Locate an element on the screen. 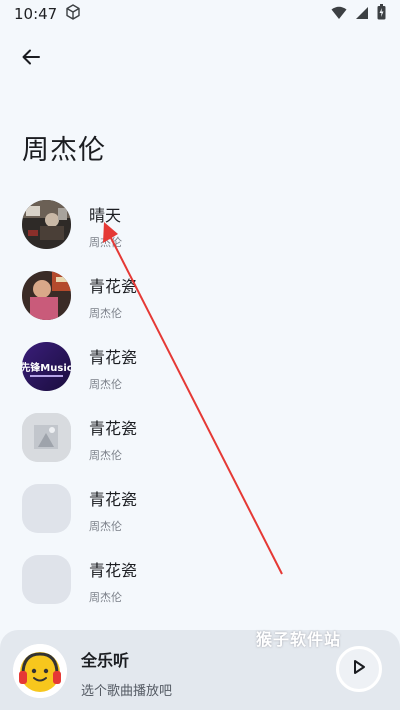 This screenshot has width=400, height=710. back-button is located at coordinates (31, 59).